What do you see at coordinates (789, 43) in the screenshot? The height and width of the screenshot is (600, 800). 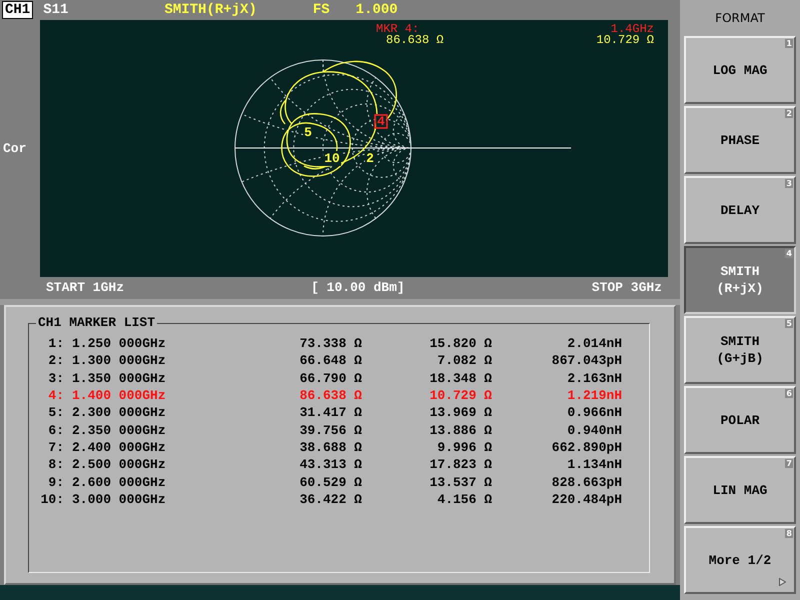 I see `softkey-number: 1` at bounding box center [789, 43].